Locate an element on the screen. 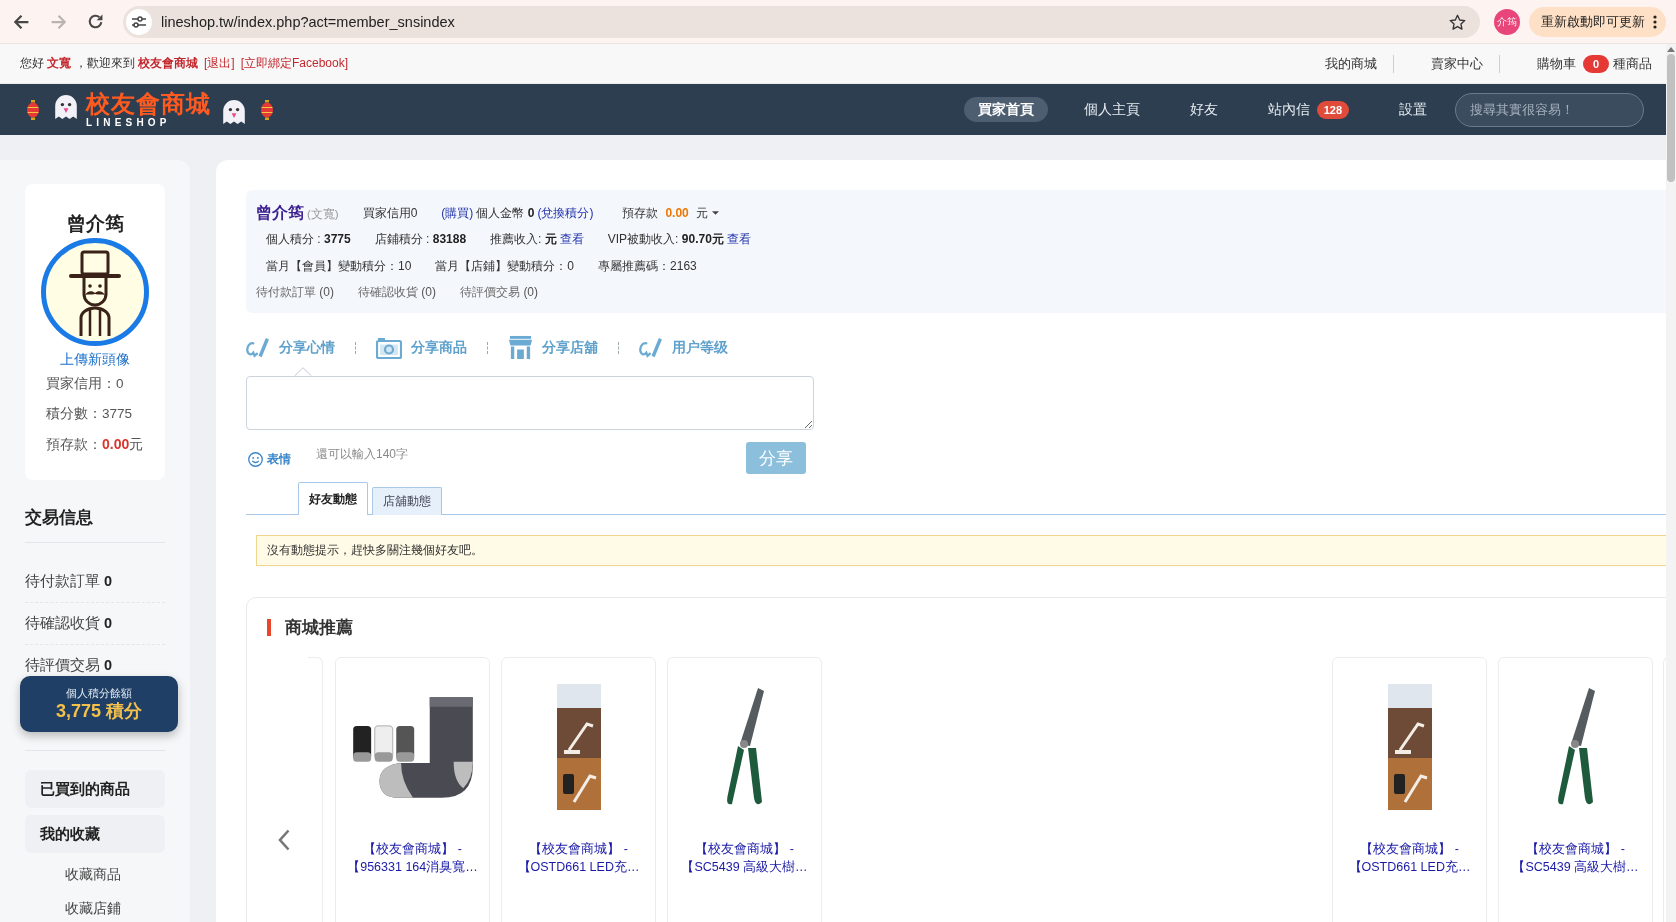 The height and width of the screenshot is (922, 1676). welcome-text: 您好 文寬 ，歡迎來到 校友會商城 is located at coordinates (109, 63).